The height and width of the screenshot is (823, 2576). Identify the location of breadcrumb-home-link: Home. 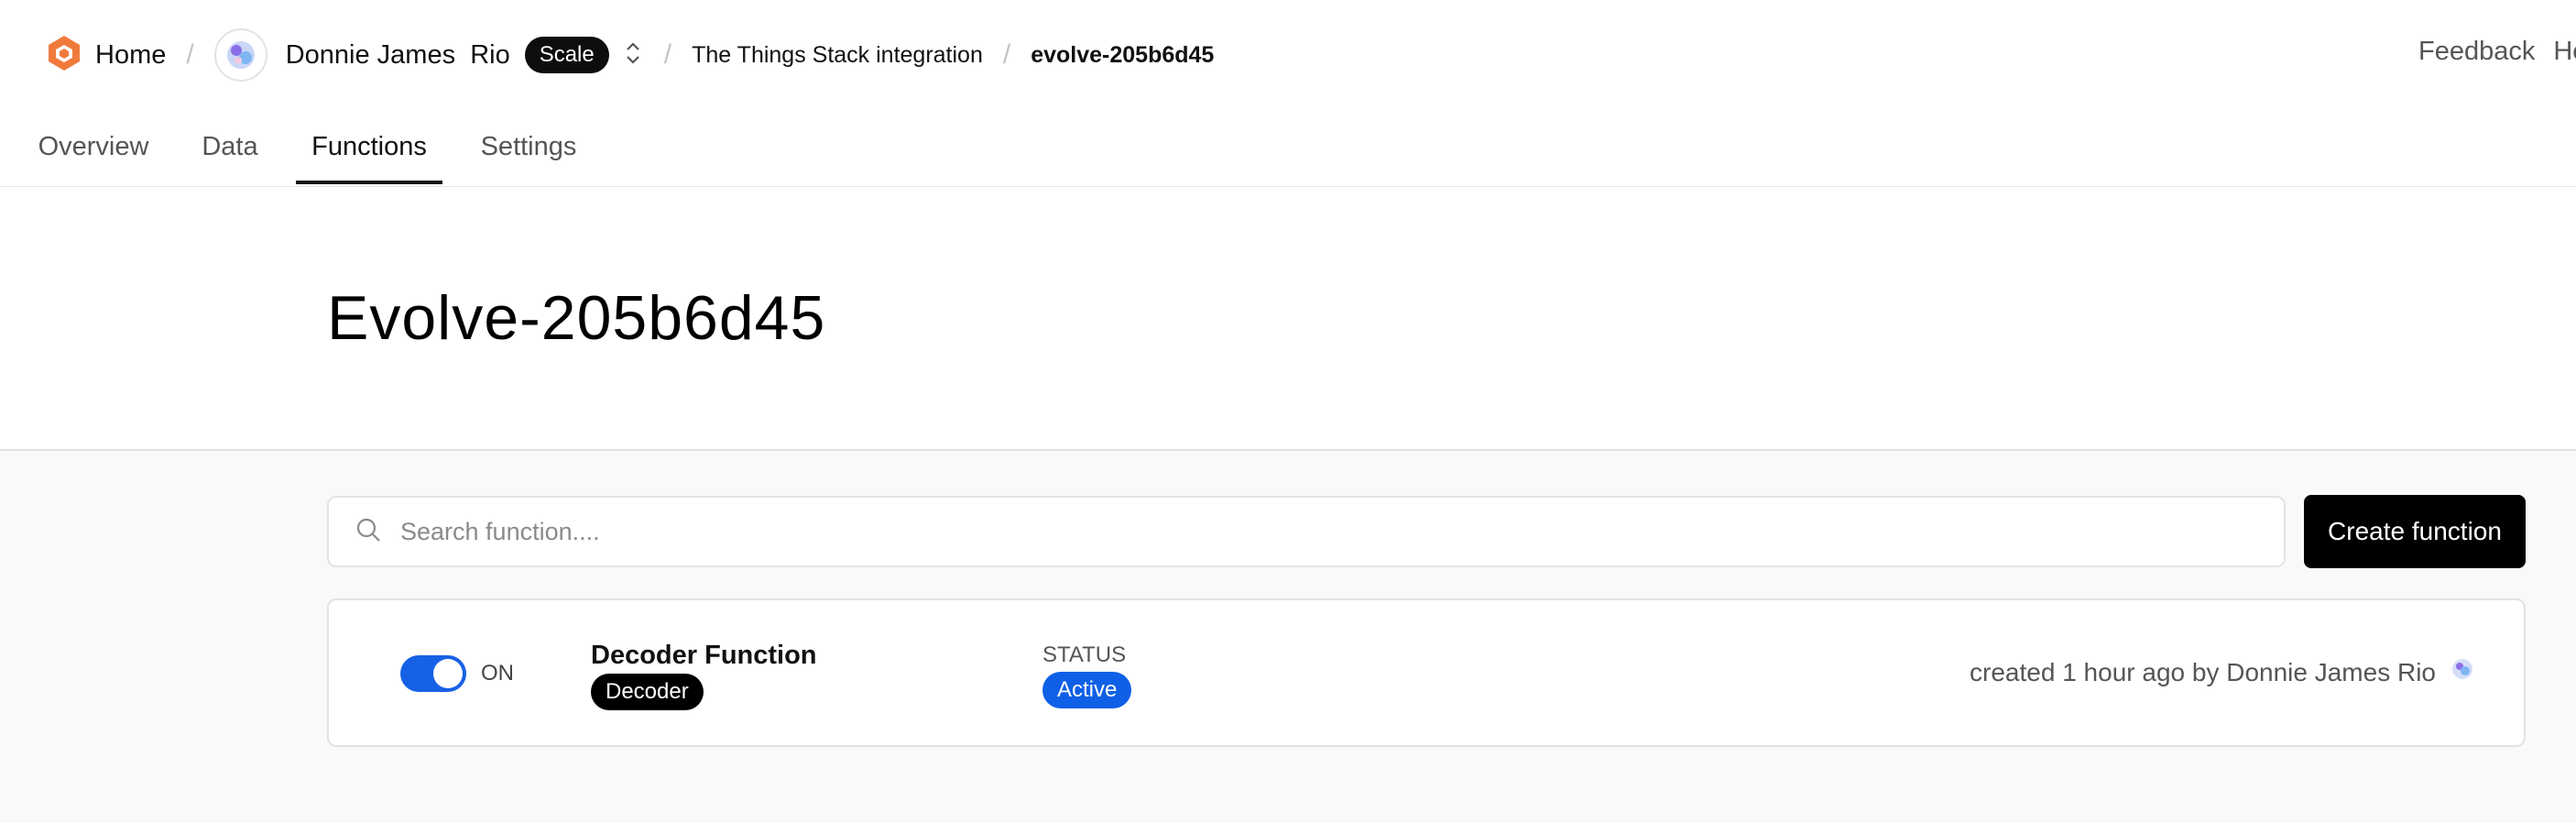
(130, 55).